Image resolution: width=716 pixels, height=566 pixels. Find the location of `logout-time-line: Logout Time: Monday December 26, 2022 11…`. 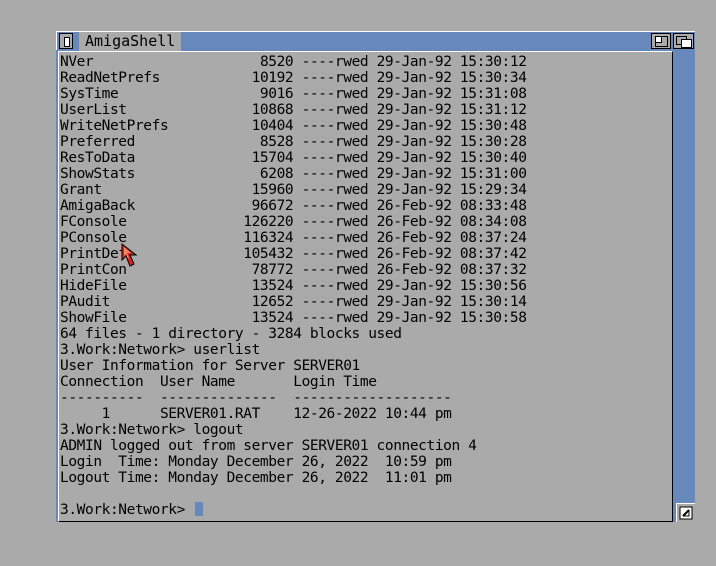

logout-time-line: Logout Time: Monday December 26, 2022 11… is located at coordinates (256, 478).